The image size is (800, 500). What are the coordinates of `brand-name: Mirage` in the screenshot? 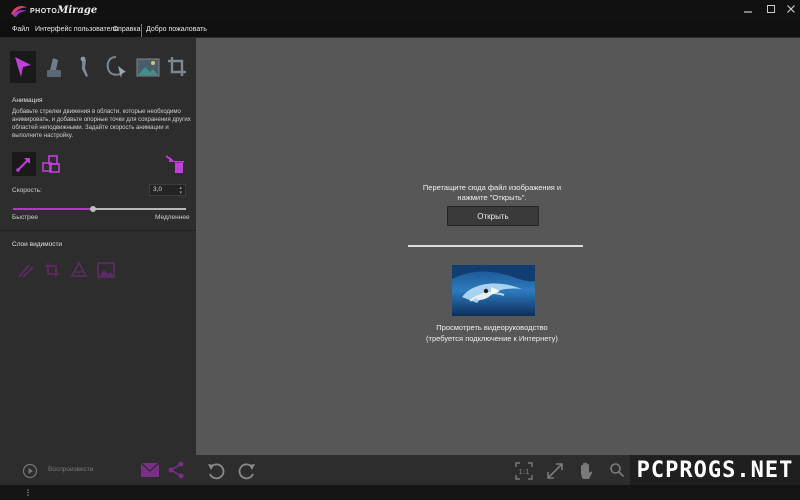 It's located at (77, 10).